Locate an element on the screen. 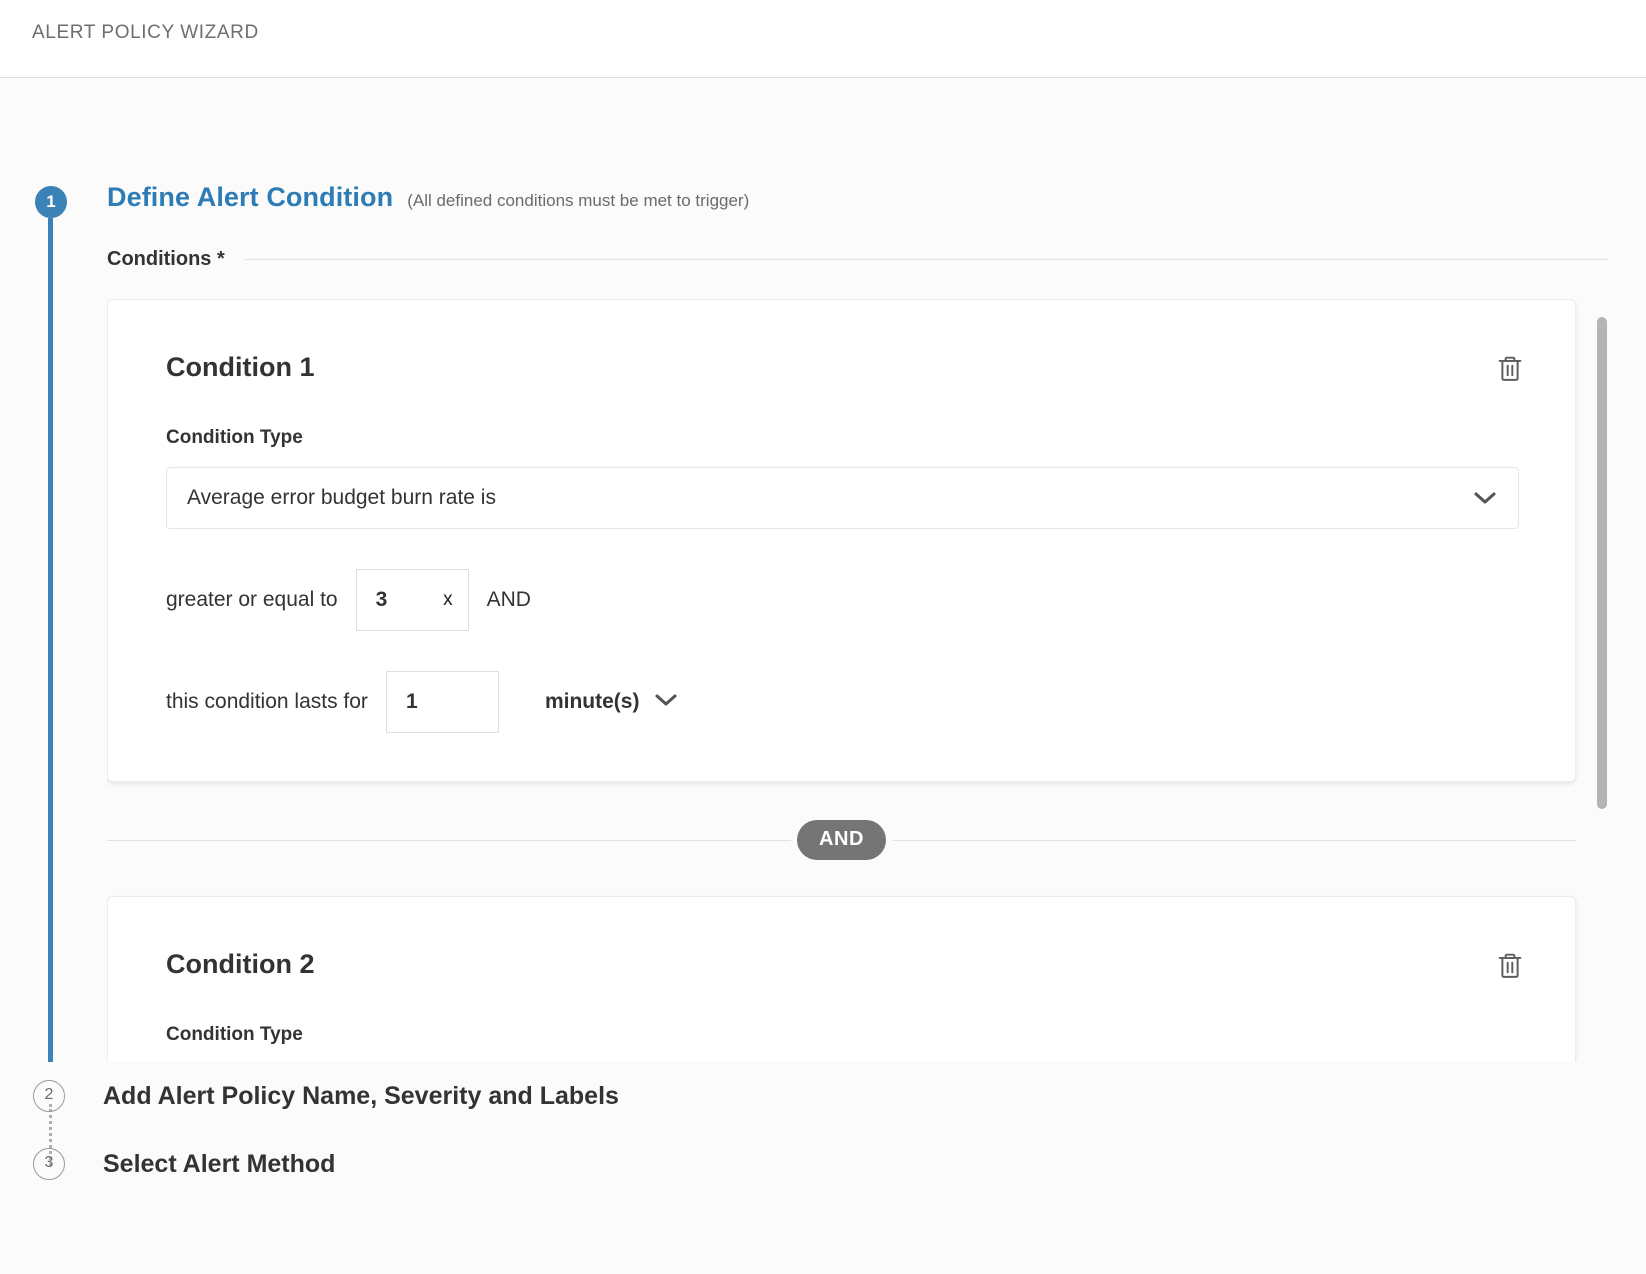 The image size is (1646, 1274). condition-1-duration-unit-select: minute(s) is located at coordinates (598, 702).